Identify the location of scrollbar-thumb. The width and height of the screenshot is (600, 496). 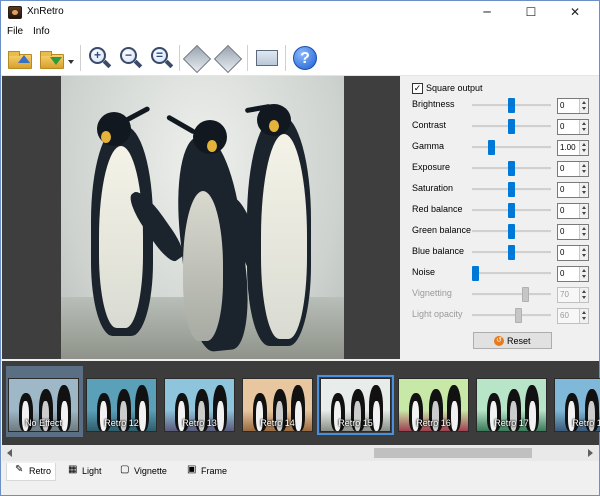
(453, 453).